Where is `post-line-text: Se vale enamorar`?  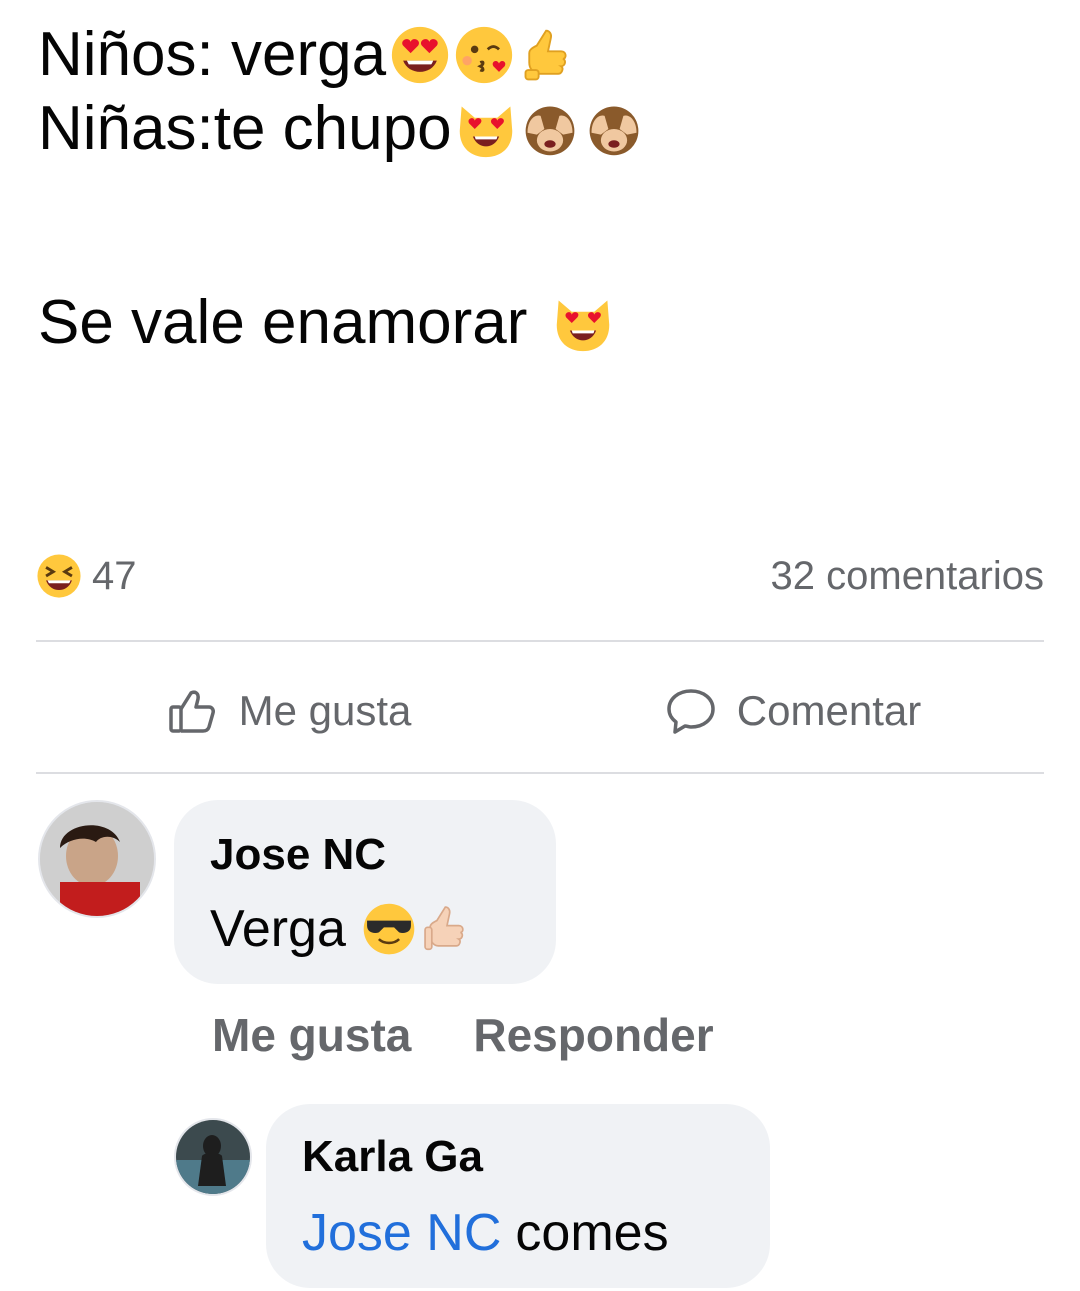
post-line-text: Se vale enamorar is located at coordinates (283, 322).